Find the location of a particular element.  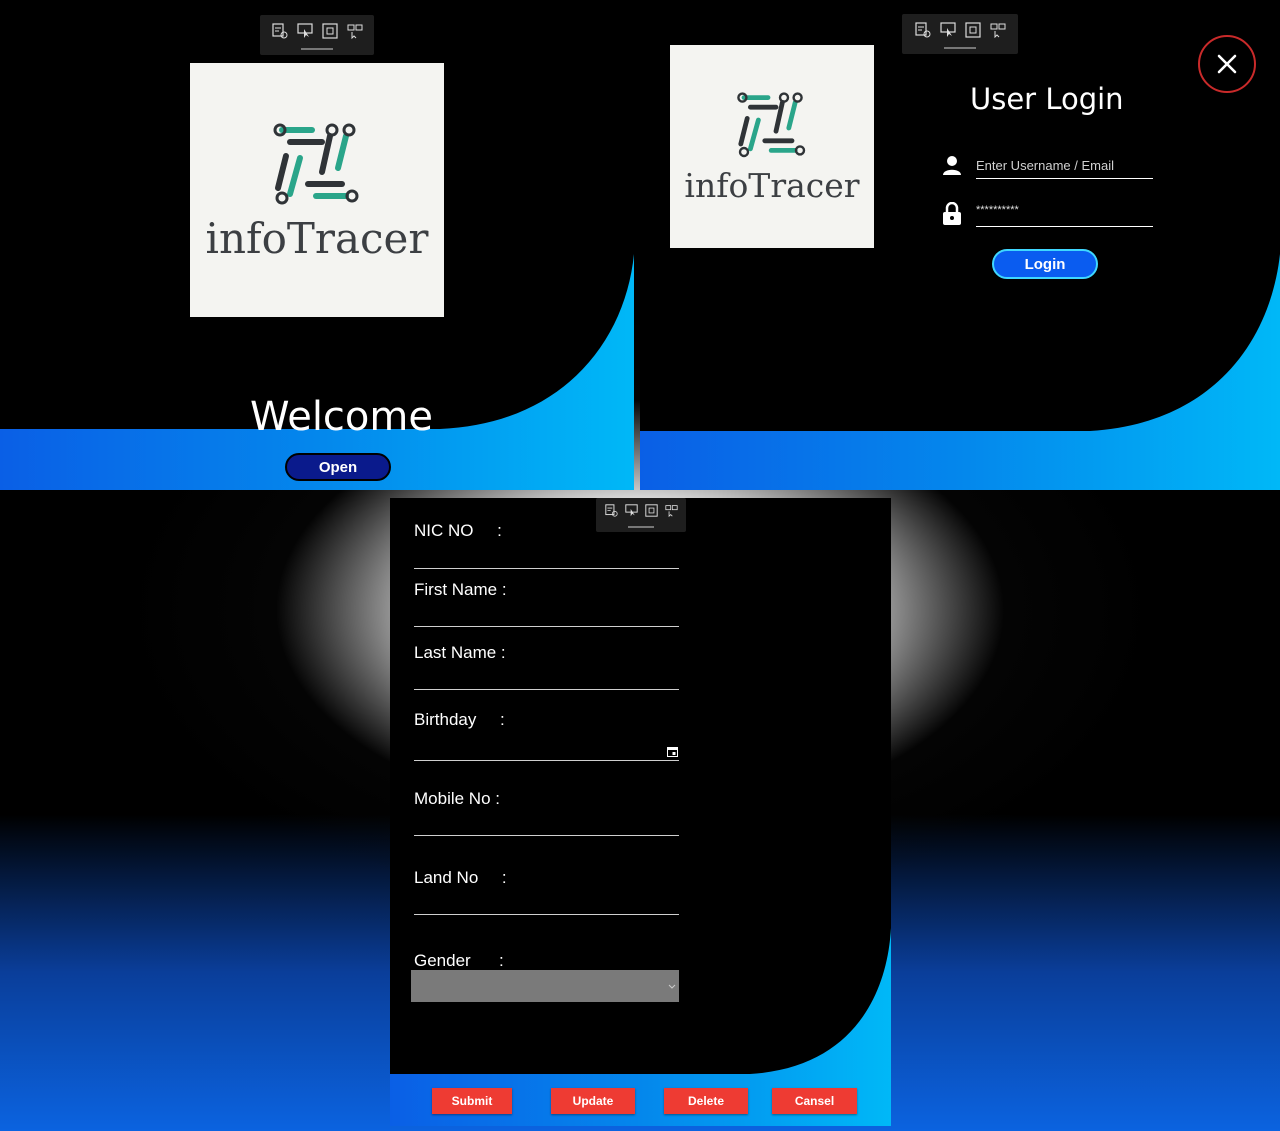

gender-label: Gender : is located at coordinates (459, 960).